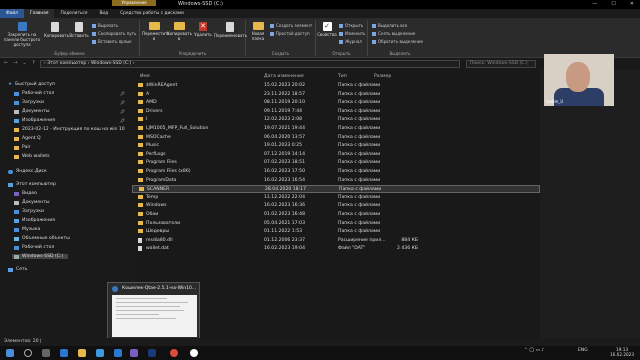  Describe the element at coordinates (22, 34) in the screenshot. I see `pin-quick-access-button: Закрепить на панели быстрого доступа` at that location.